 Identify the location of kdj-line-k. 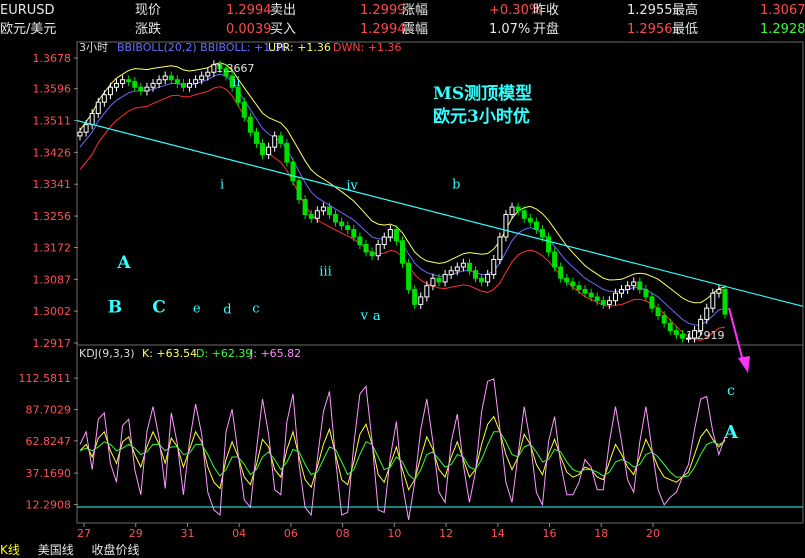
(402, 453).